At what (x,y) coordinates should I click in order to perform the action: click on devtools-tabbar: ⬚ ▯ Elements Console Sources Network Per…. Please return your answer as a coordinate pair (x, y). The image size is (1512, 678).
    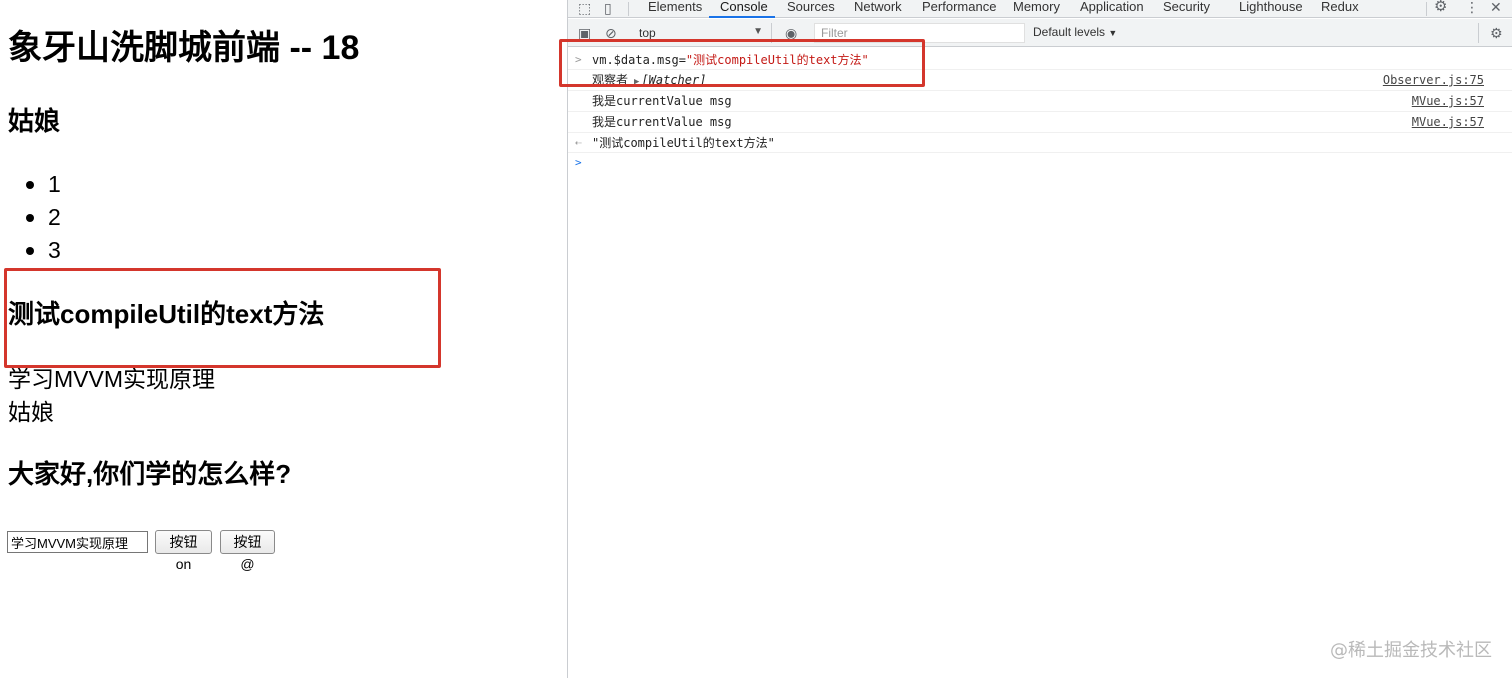
    Looking at the image, I should click on (1040, 9).